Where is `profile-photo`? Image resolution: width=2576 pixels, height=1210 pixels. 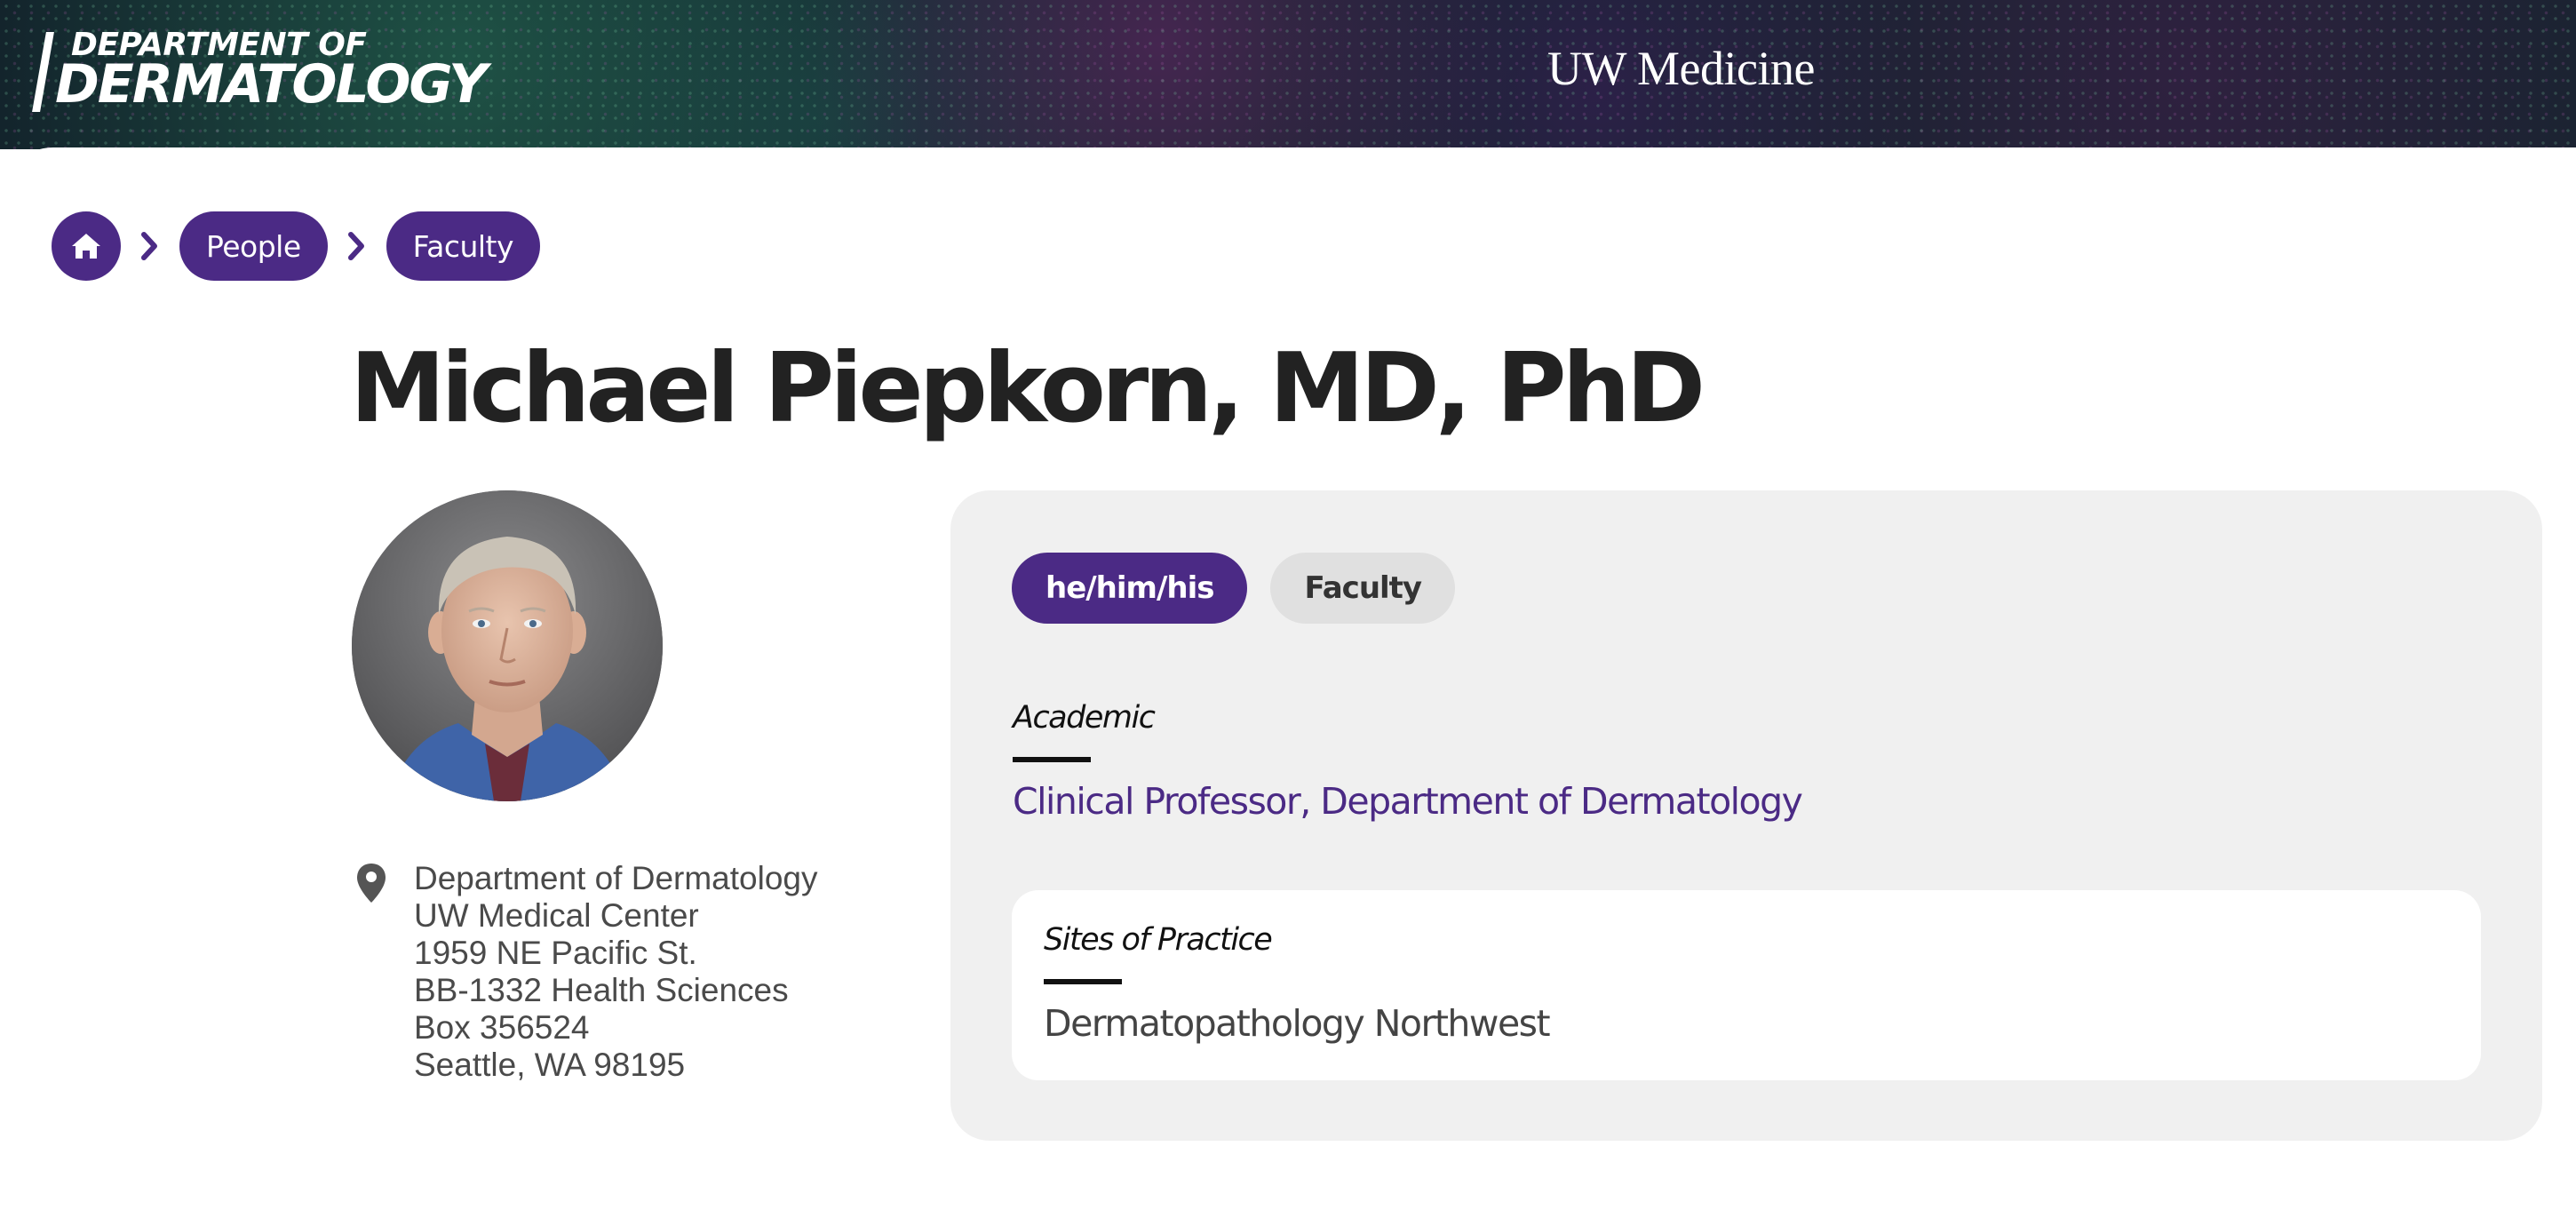 profile-photo is located at coordinates (507, 645).